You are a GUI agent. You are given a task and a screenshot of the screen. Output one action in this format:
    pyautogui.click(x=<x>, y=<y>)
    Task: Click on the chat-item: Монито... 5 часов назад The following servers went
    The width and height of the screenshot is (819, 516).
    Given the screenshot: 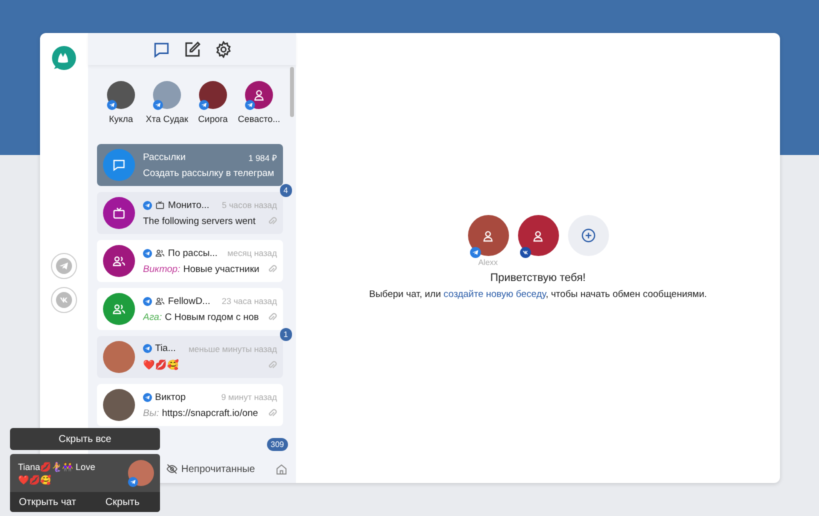 What is the action you would take?
    pyautogui.click(x=190, y=213)
    